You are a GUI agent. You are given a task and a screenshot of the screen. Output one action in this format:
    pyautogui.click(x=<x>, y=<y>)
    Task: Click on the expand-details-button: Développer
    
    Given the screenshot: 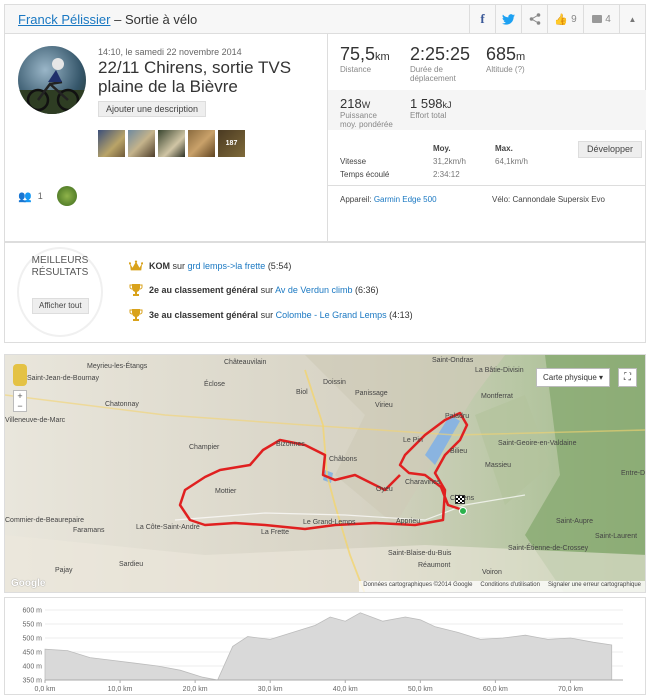 What is the action you would take?
    pyautogui.click(x=610, y=149)
    